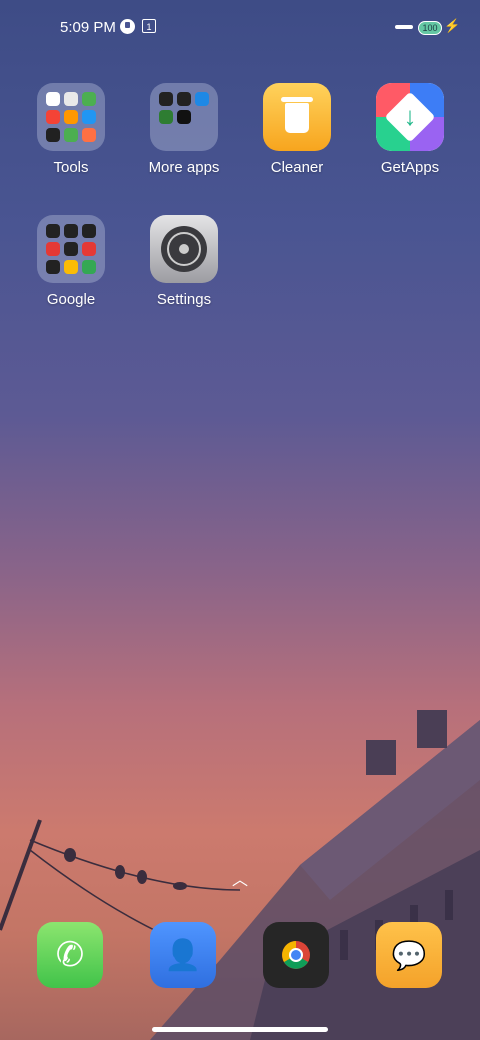 This screenshot has width=480, height=1040. What do you see at coordinates (410, 167) in the screenshot?
I see `app-label: GetApps` at bounding box center [410, 167].